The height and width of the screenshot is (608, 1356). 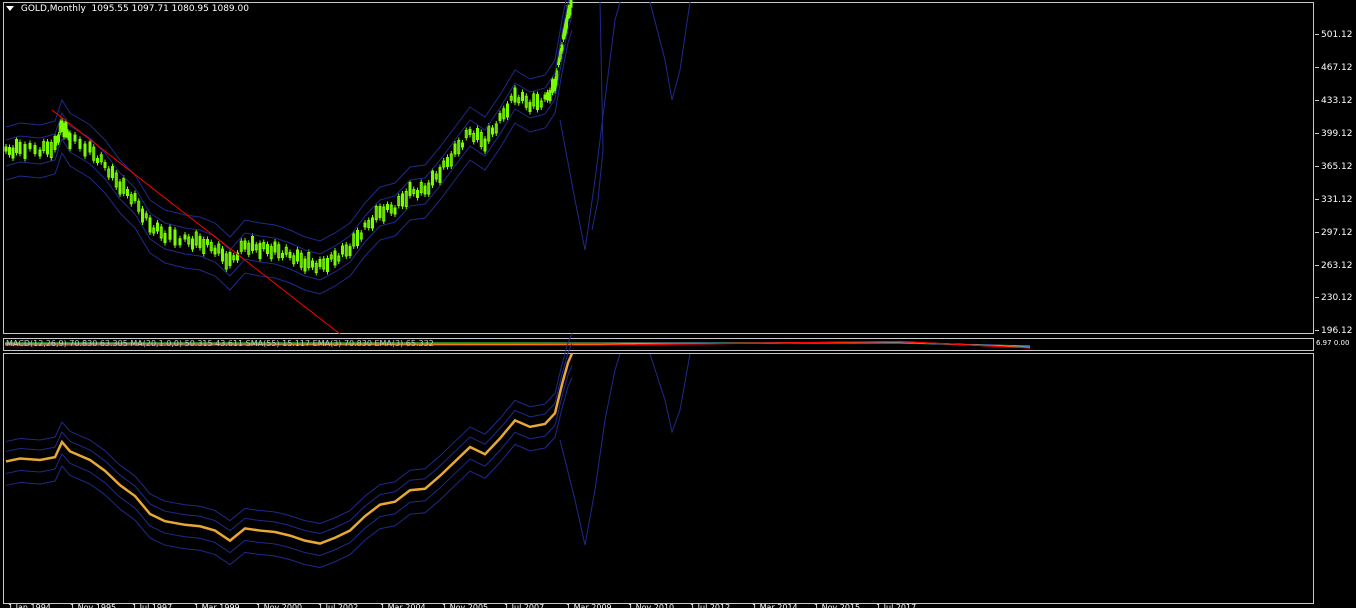 What do you see at coordinates (93, 606) in the screenshot?
I see `time-label: 1 Nov 1995` at bounding box center [93, 606].